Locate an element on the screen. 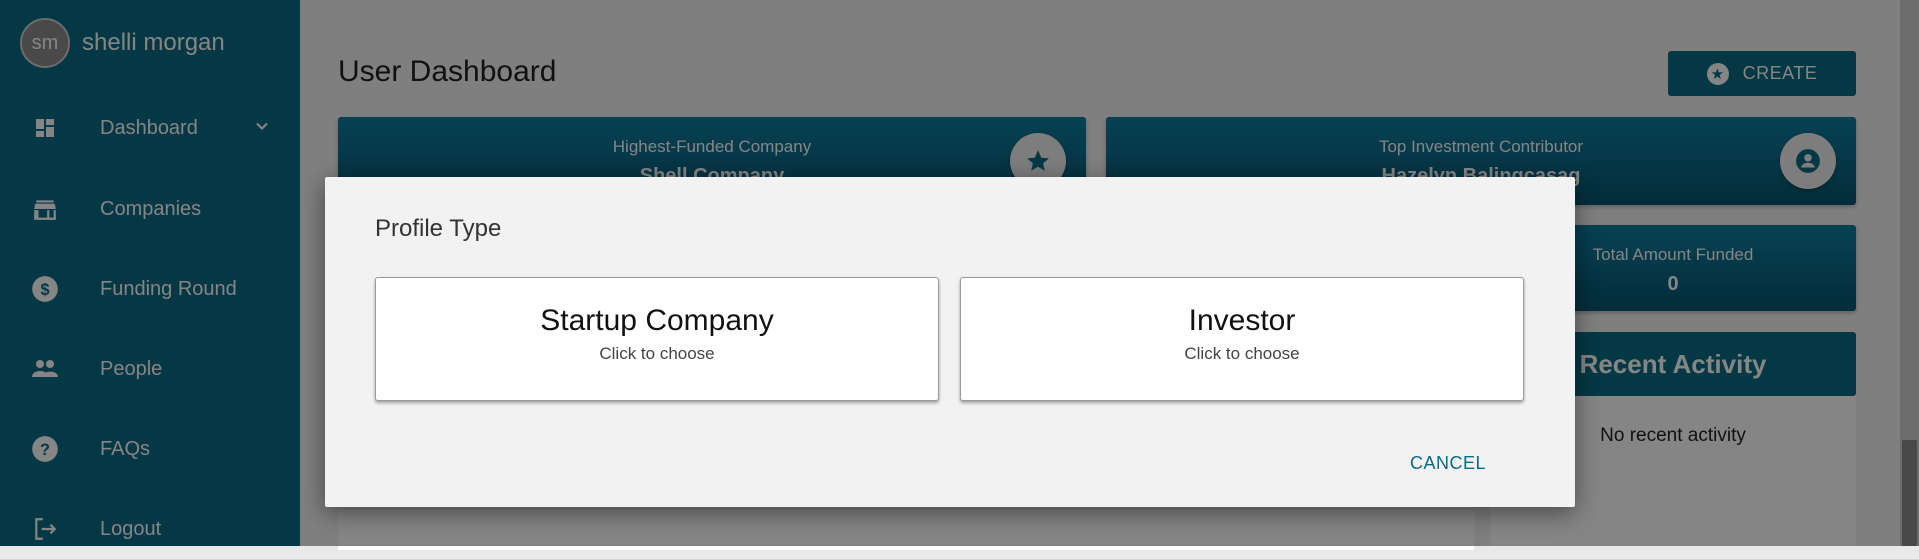 This screenshot has width=1919, height=559. option-title: Investor is located at coordinates (1242, 320).